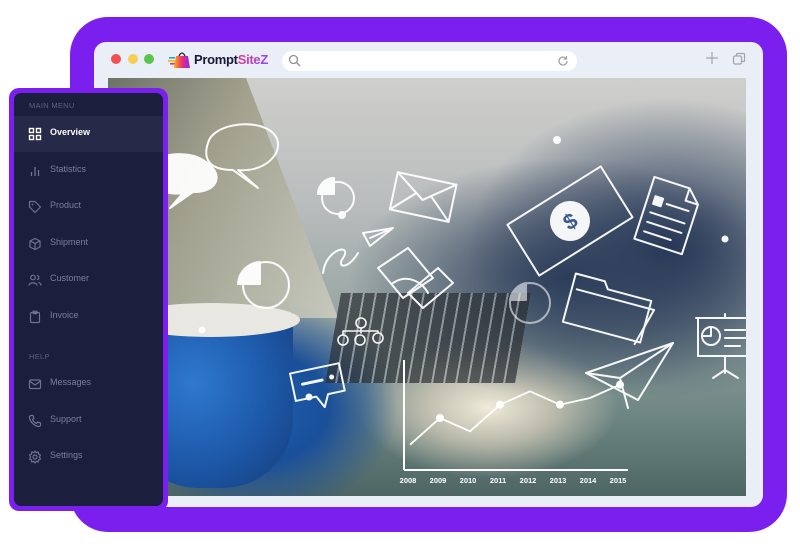 The image size is (800, 558). Describe the element at coordinates (358, 250) in the screenshot. I see `paper-plane-icon` at that location.